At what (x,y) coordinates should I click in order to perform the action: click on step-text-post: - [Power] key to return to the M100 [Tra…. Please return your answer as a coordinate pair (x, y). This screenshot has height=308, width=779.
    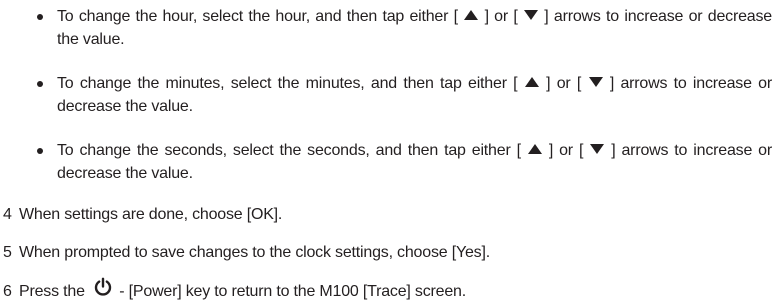
    Looking at the image, I should click on (290, 292).